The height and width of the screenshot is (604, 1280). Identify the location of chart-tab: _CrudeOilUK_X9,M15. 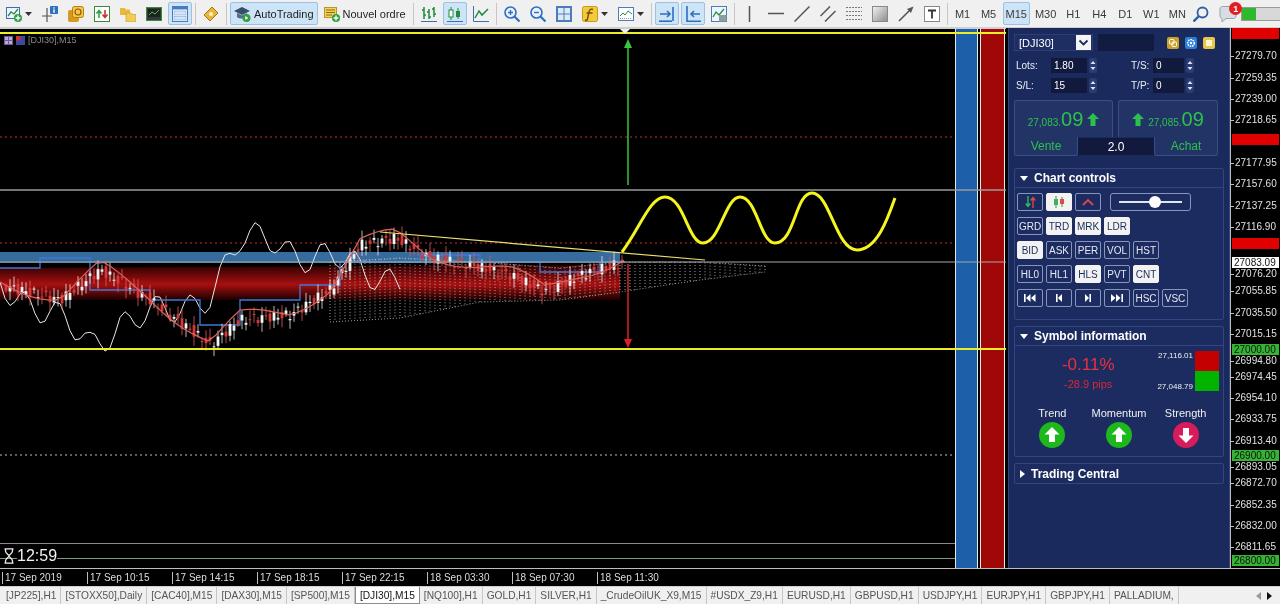
(651, 595).